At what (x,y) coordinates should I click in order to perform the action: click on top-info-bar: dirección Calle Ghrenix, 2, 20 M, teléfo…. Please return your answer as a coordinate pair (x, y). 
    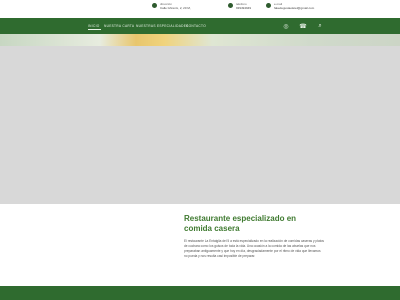
    Looking at the image, I should click on (200, 9).